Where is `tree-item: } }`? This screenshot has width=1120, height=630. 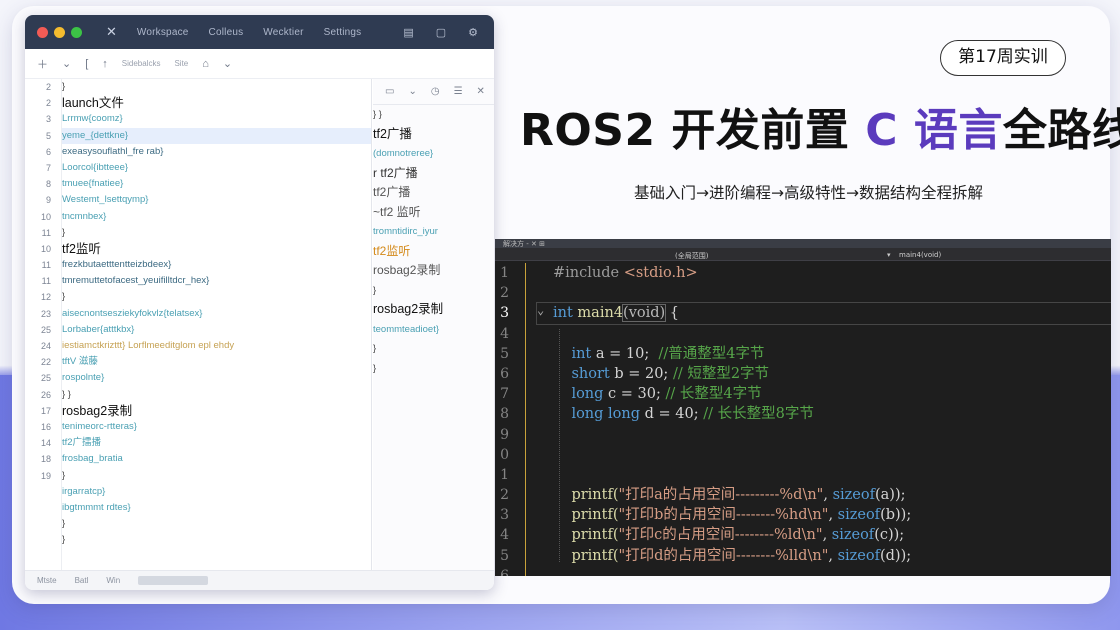 tree-item: } } is located at coordinates (216, 395).